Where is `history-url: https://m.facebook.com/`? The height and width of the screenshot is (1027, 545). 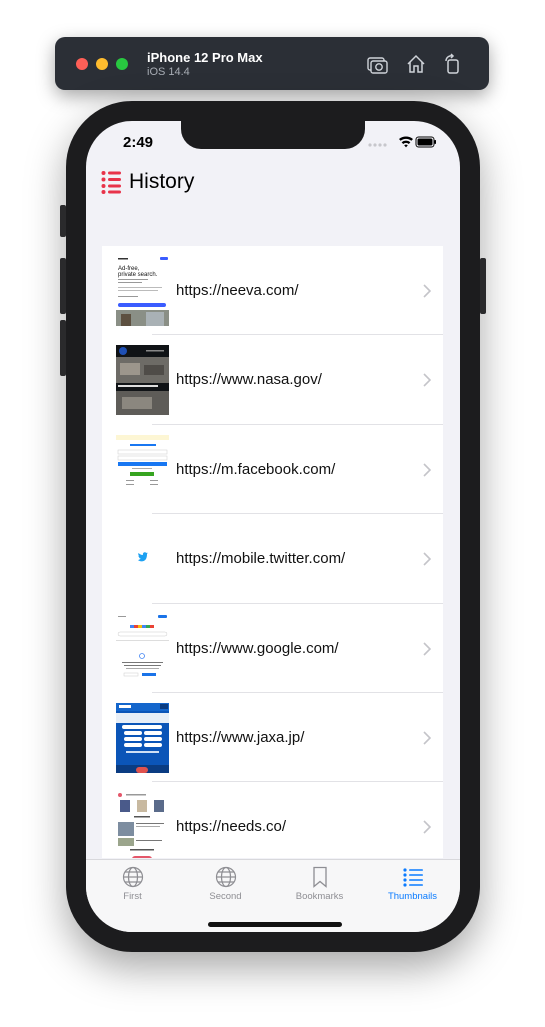
history-url: https://m.facebook.com/ is located at coordinates (256, 469).